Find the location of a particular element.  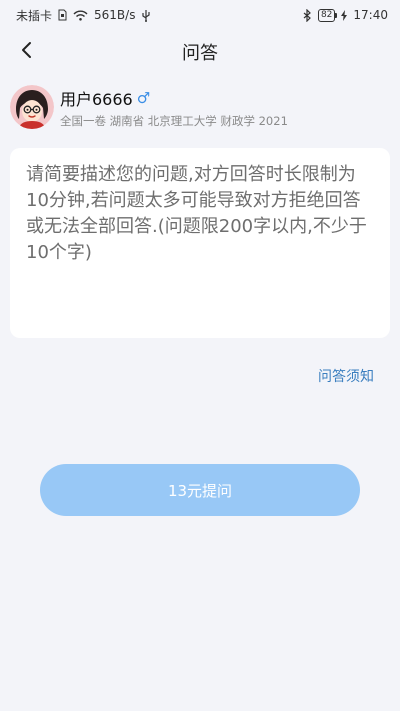

user-name-line: 用户6666 ♂ is located at coordinates (174, 98).